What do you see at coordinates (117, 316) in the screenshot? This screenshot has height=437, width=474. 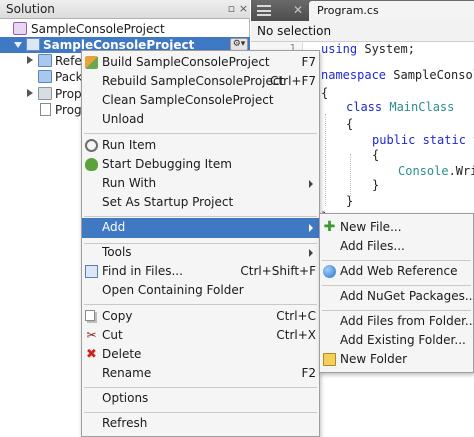 I see `menu-item-label: Copy` at bounding box center [117, 316].